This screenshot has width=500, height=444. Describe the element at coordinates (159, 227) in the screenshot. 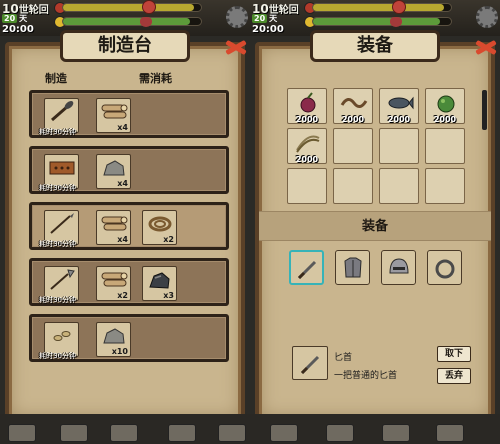

I see `material-slot: x2` at that location.